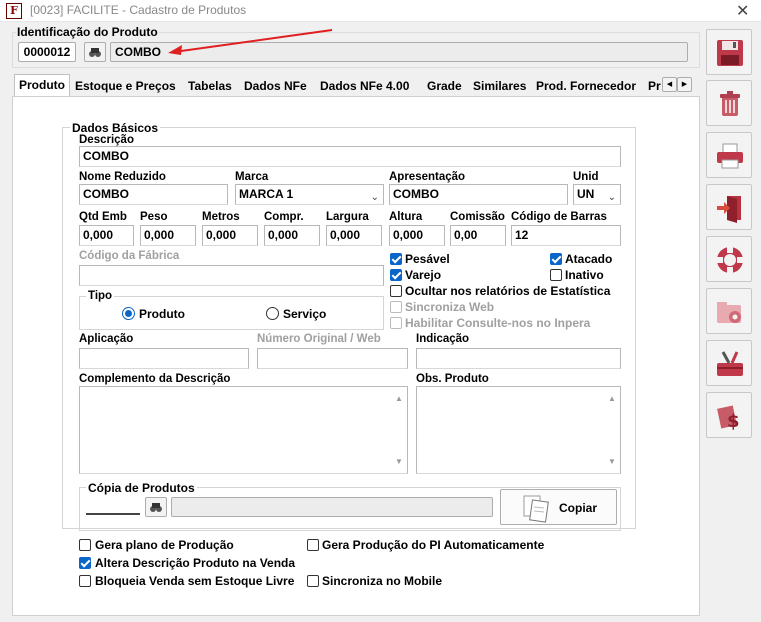 Image resolution: width=761 pixels, height=622 pixels. What do you see at coordinates (195, 563) in the screenshot?
I see `altera-descricao-label: Altera Descrição Produto na Venda` at bounding box center [195, 563].